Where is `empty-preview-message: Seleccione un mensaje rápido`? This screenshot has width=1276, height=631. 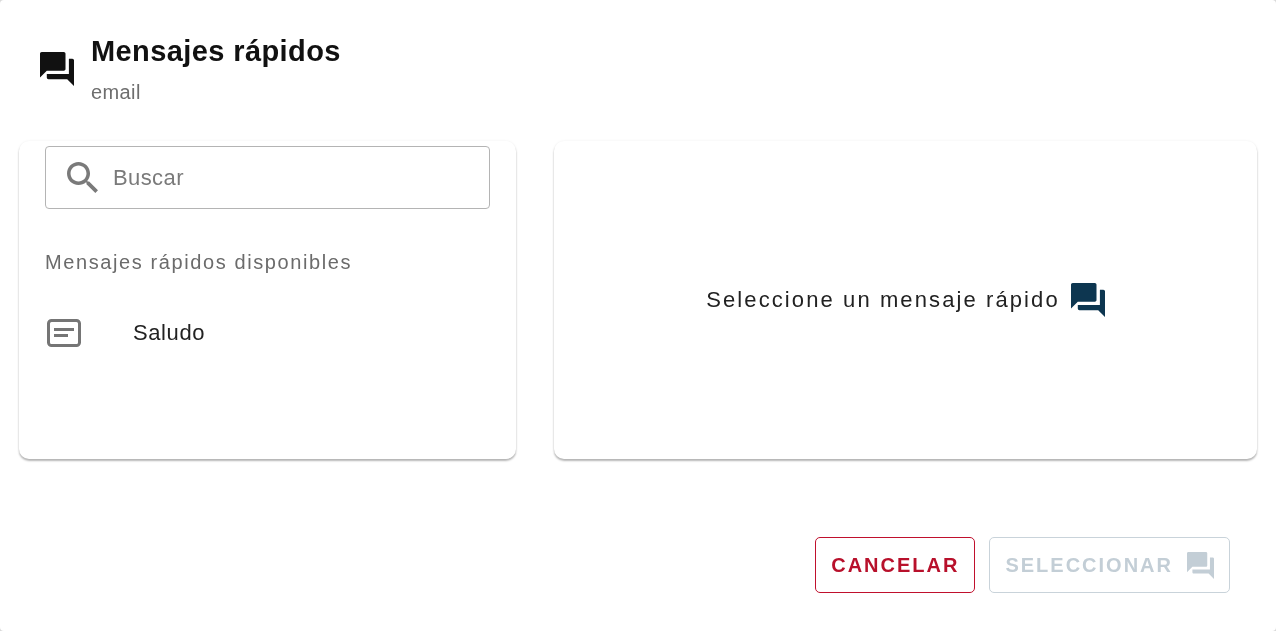 empty-preview-message: Seleccione un mensaje rápido is located at coordinates (883, 300).